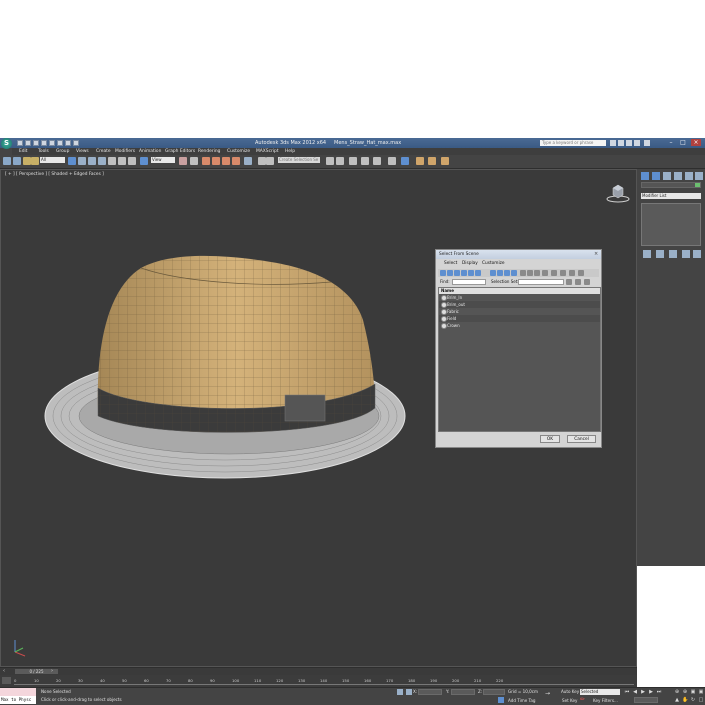 The image size is (705, 705). I want to click on time-slider-next-icon: ›, so click(55, 671).